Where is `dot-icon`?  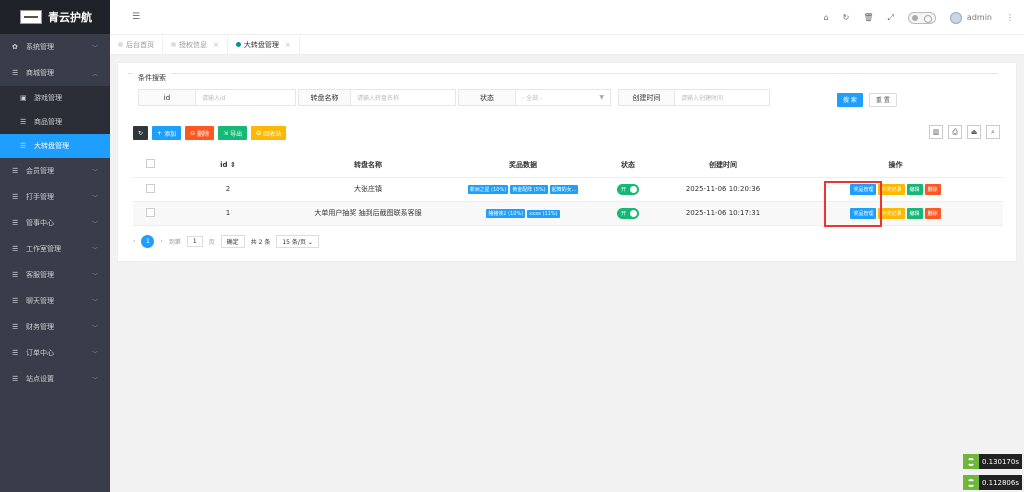
dot-icon is located at coordinates (173, 44).